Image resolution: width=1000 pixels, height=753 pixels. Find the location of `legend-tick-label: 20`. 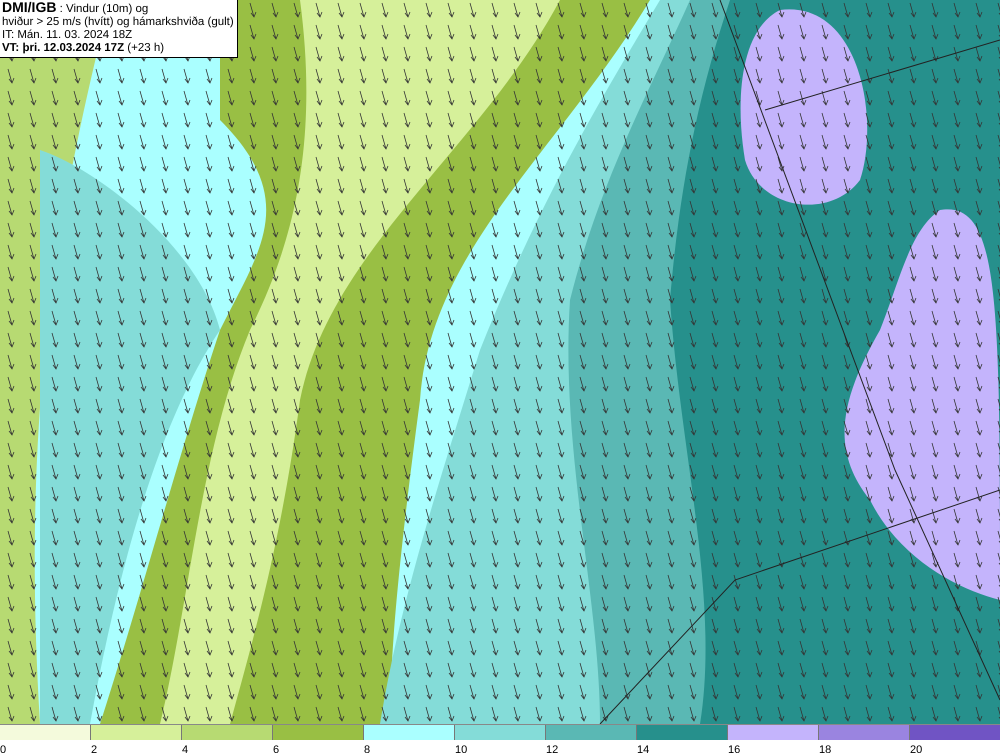

legend-tick-label: 20 is located at coordinates (916, 748).